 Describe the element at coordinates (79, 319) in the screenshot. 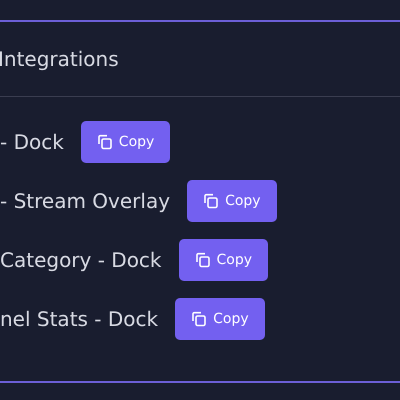

I see `integration-name: nel Stats - Dock` at that location.